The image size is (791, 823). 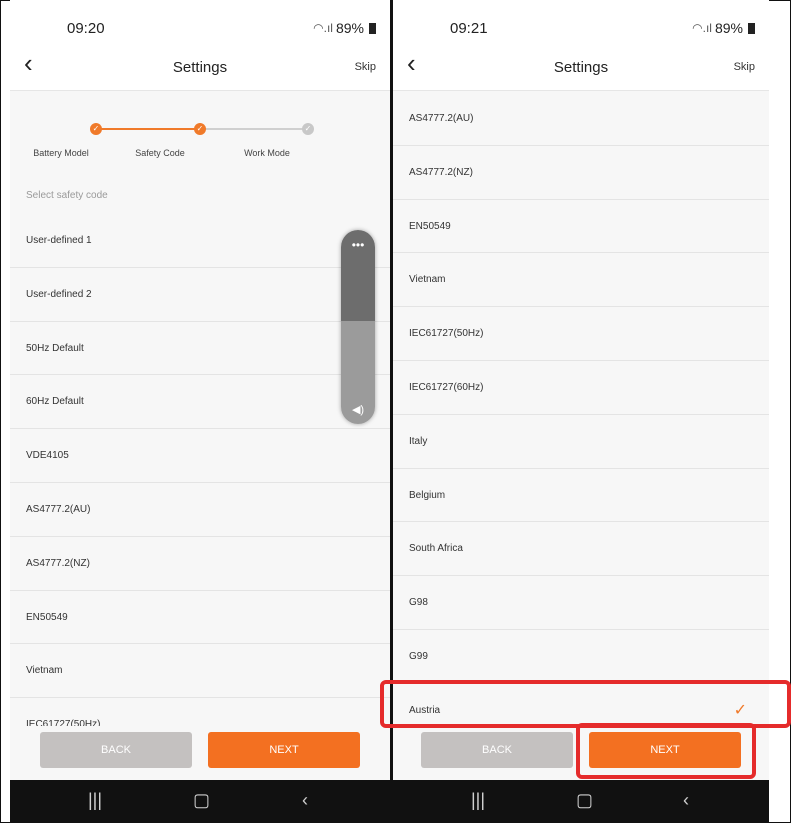 What do you see at coordinates (581, 334) in the screenshot?
I see `list-item: IEC61727(50Hz)` at bounding box center [581, 334].